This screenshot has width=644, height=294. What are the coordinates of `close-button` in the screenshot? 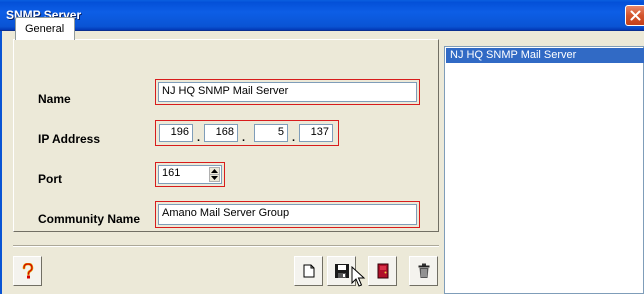 It's located at (634, 15).